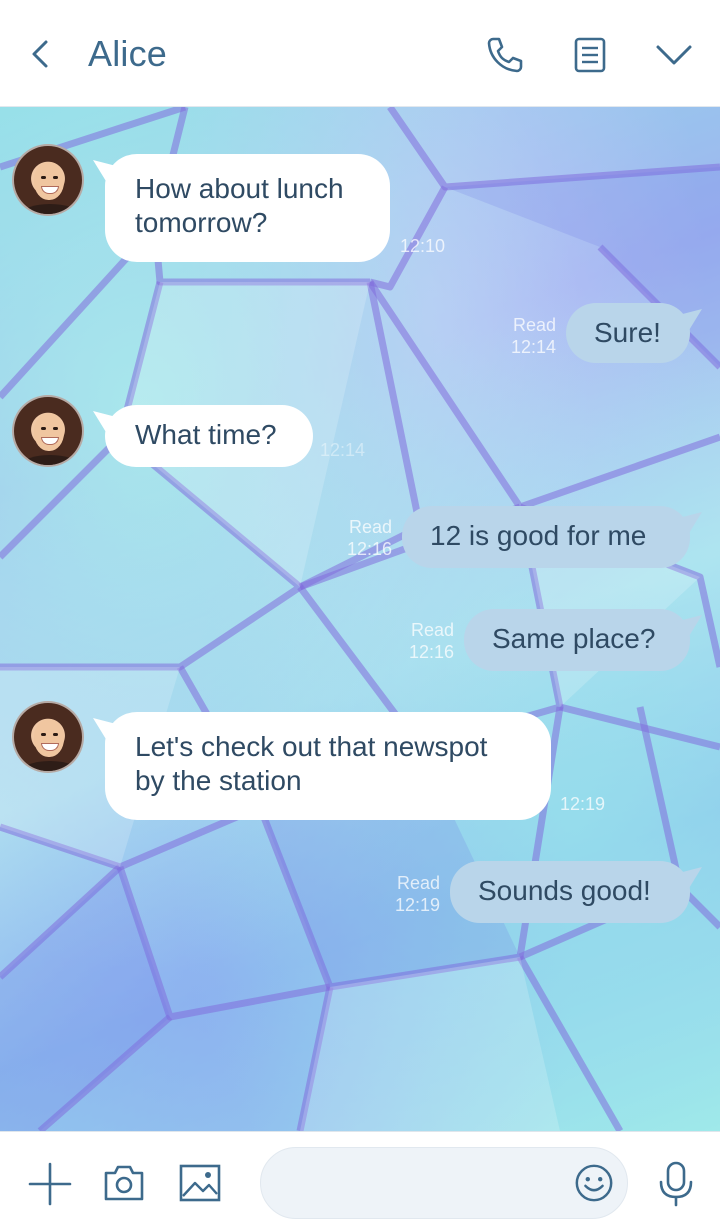 This screenshot has height=1232, width=720. What do you see at coordinates (41, 54) in the screenshot?
I see `back-chevron-icon` at bounding box center [41, 54].